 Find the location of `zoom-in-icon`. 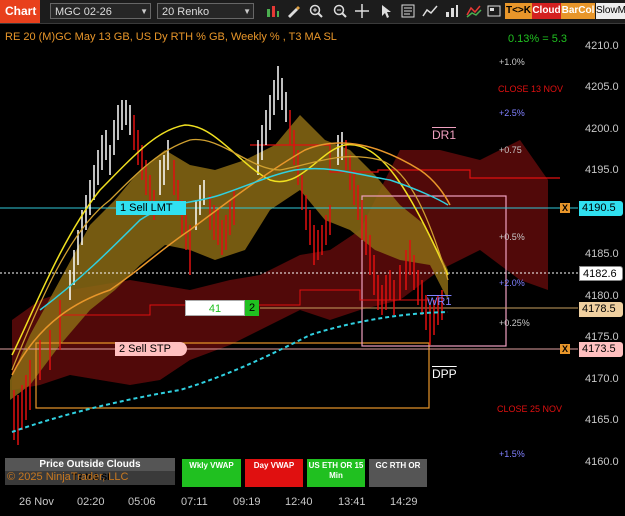

zoom-in-icon is located at coordinates (316, 11).